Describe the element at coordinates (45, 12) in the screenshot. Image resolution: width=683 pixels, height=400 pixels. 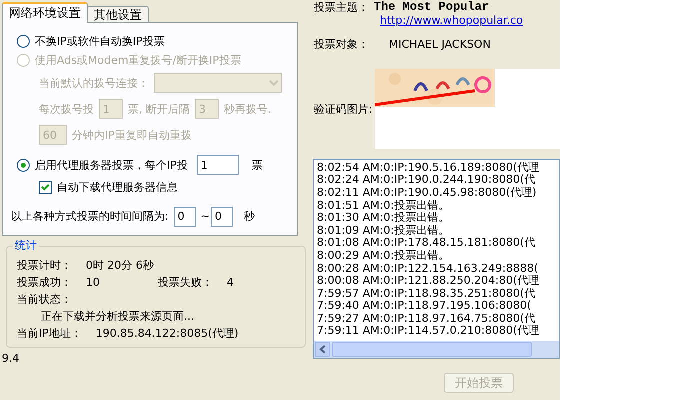
I see `tab: 网络环境设置` at that location.